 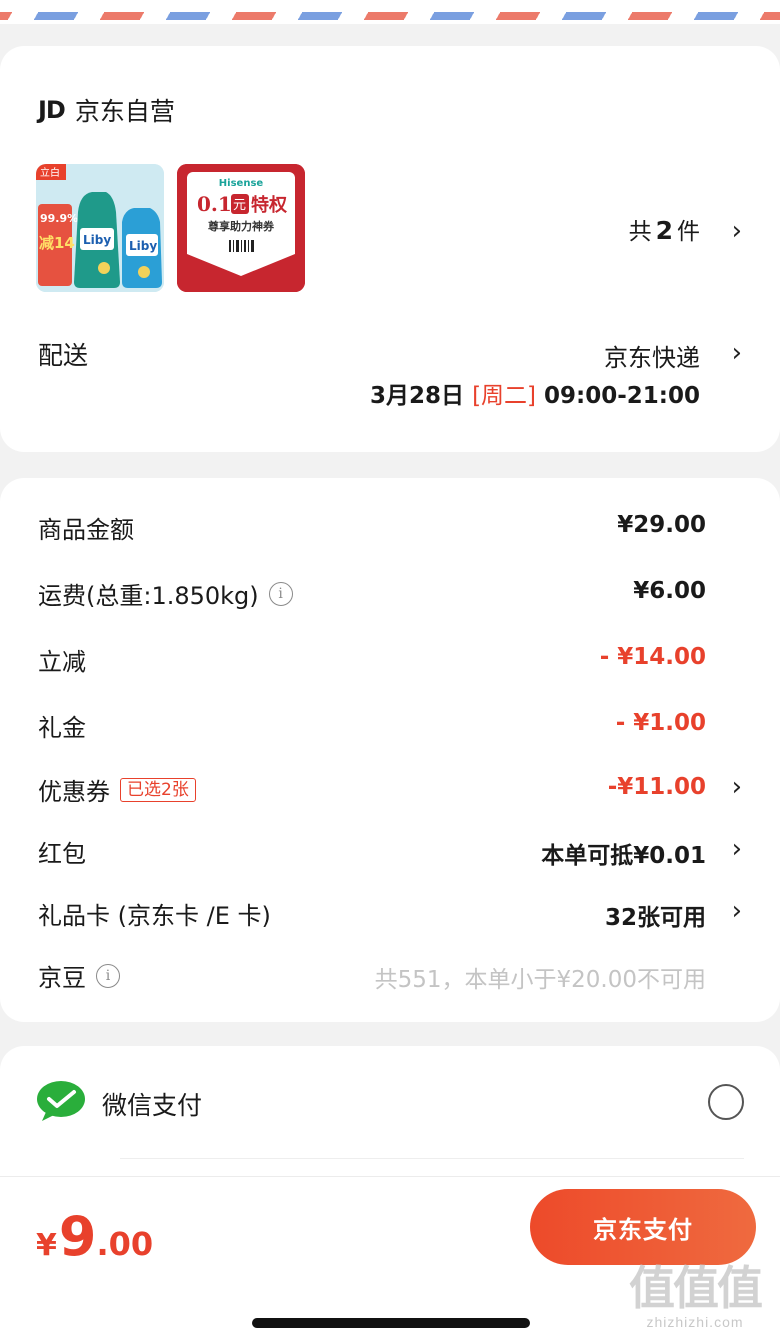 I want to click on divider, so click(x=432, y=1158).